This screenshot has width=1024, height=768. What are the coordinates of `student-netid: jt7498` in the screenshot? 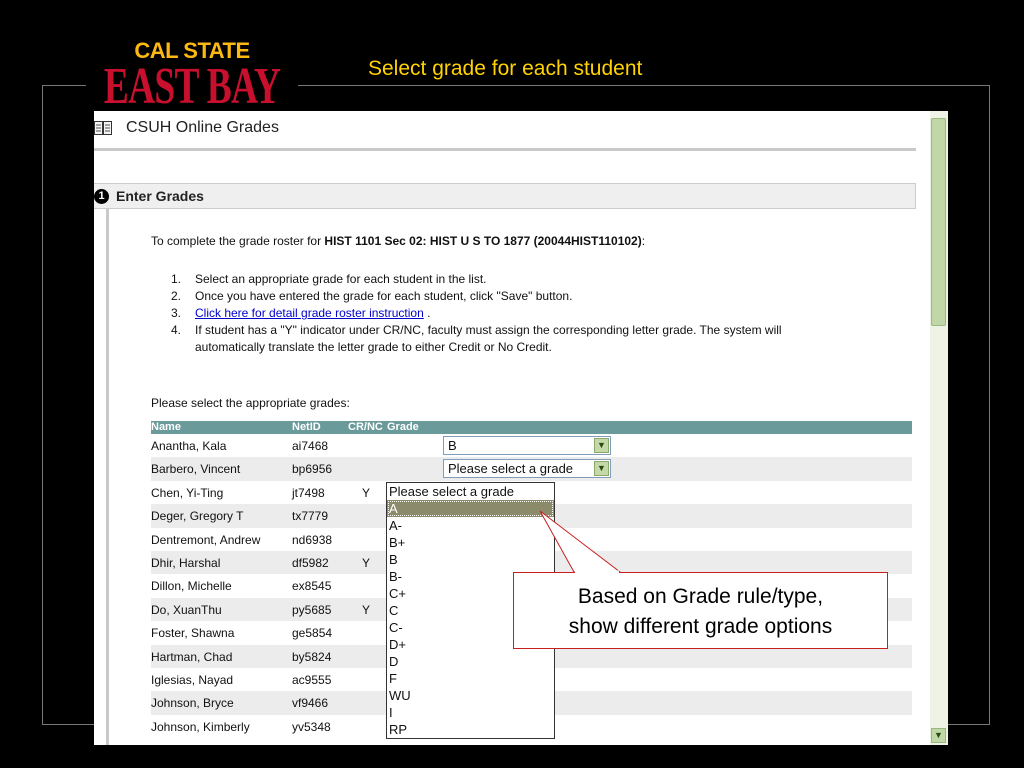 It's located at (308, 492).